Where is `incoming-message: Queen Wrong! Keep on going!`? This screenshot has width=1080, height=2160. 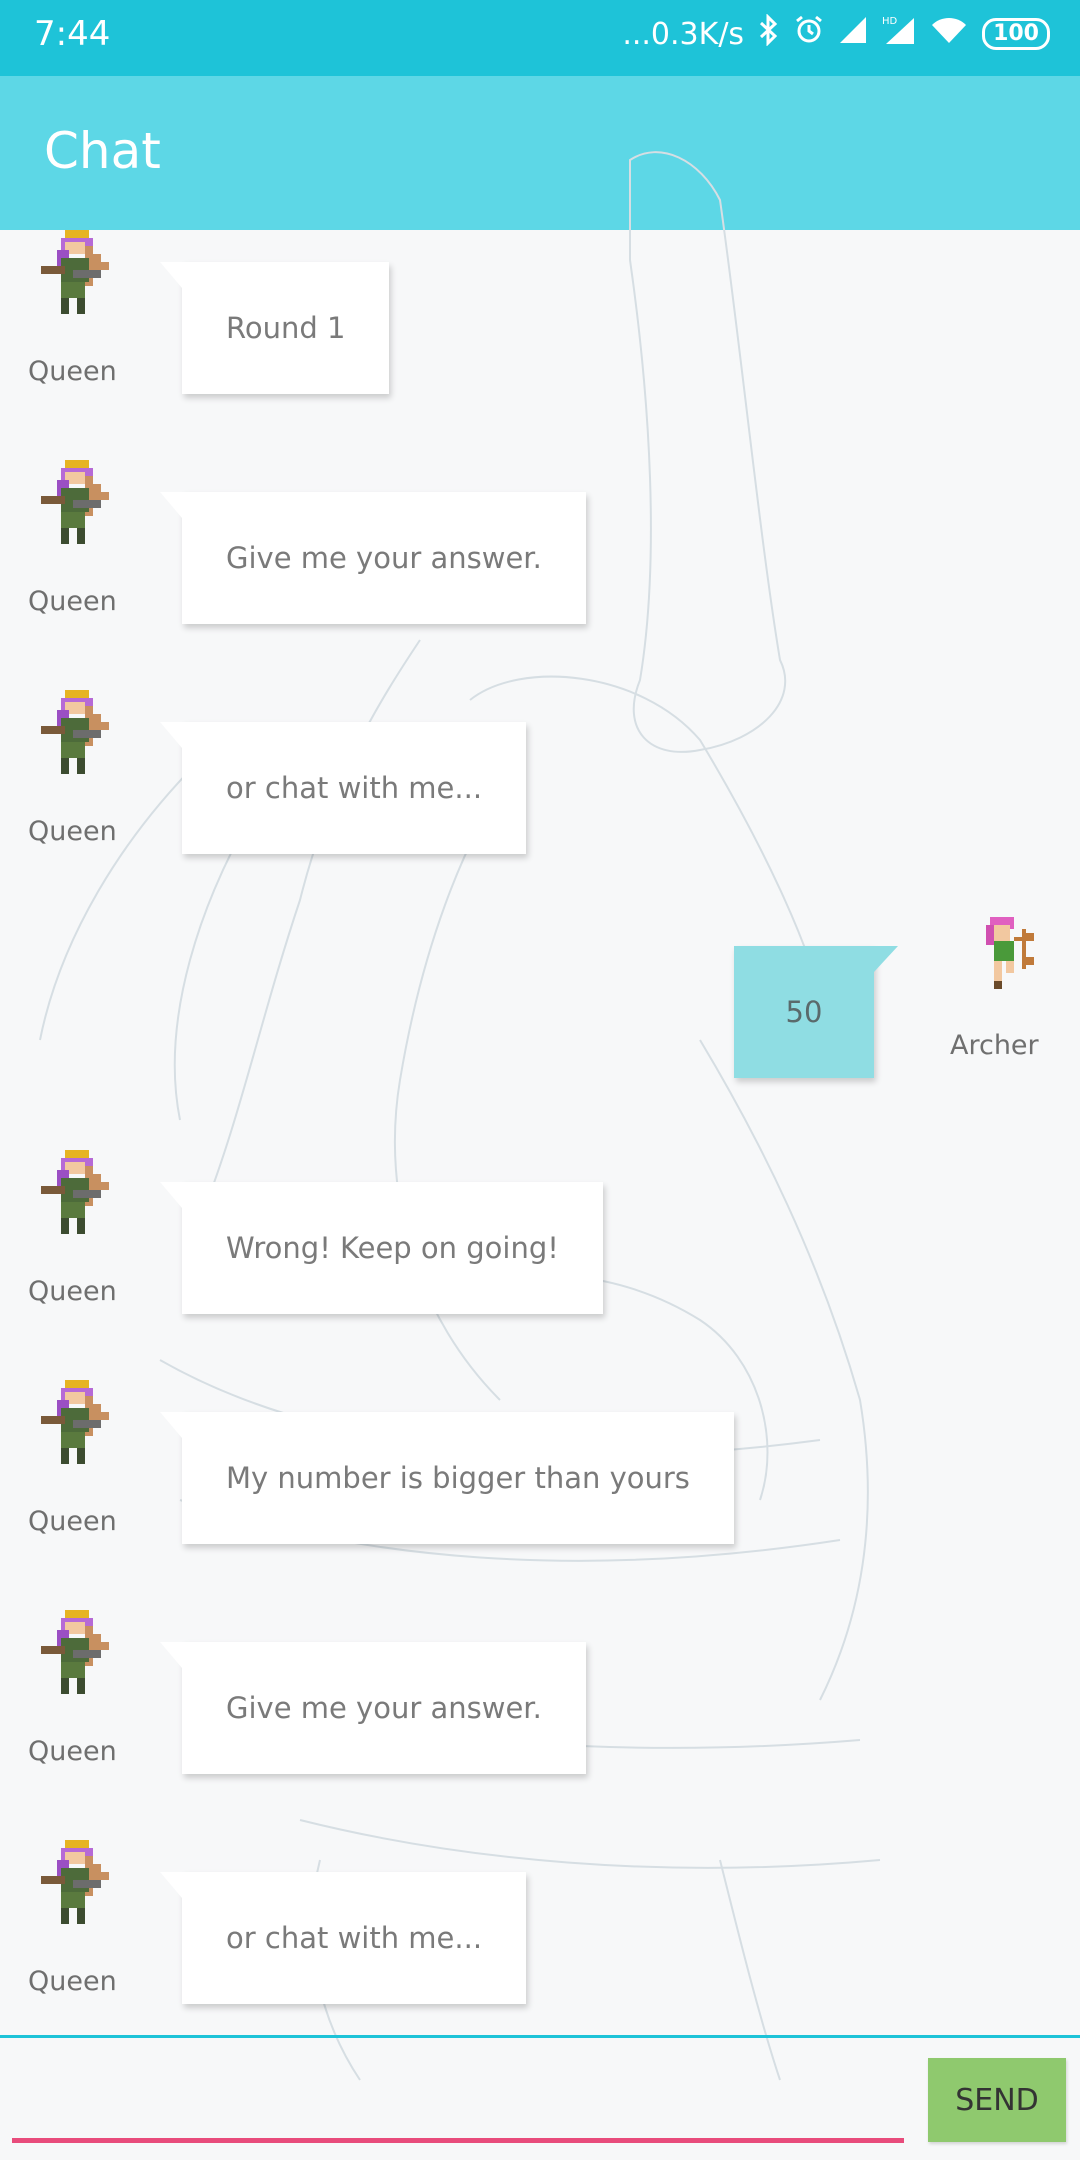
incoming-message: Queen Wrong! Keep on going! is located at coordinates (540, 1258).